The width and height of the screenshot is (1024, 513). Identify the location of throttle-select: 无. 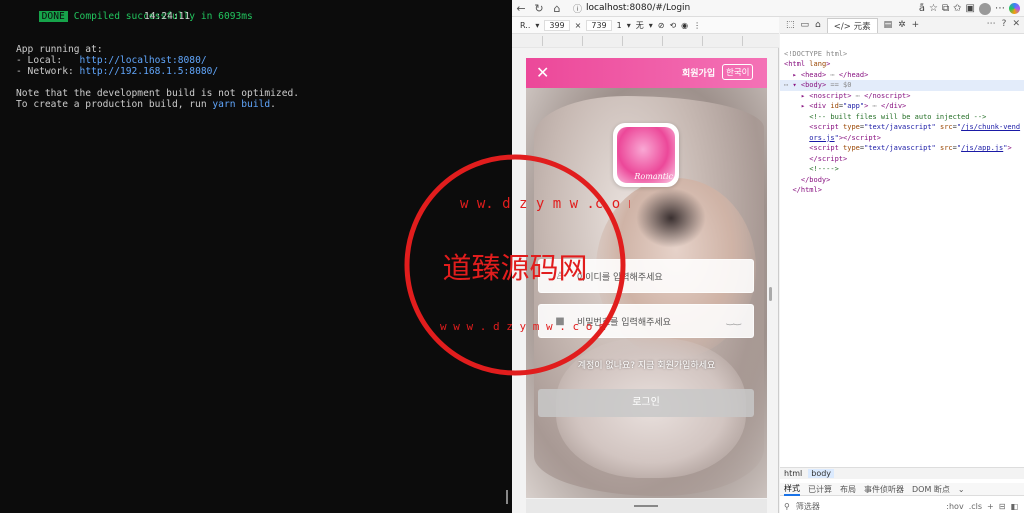
(640, 25).